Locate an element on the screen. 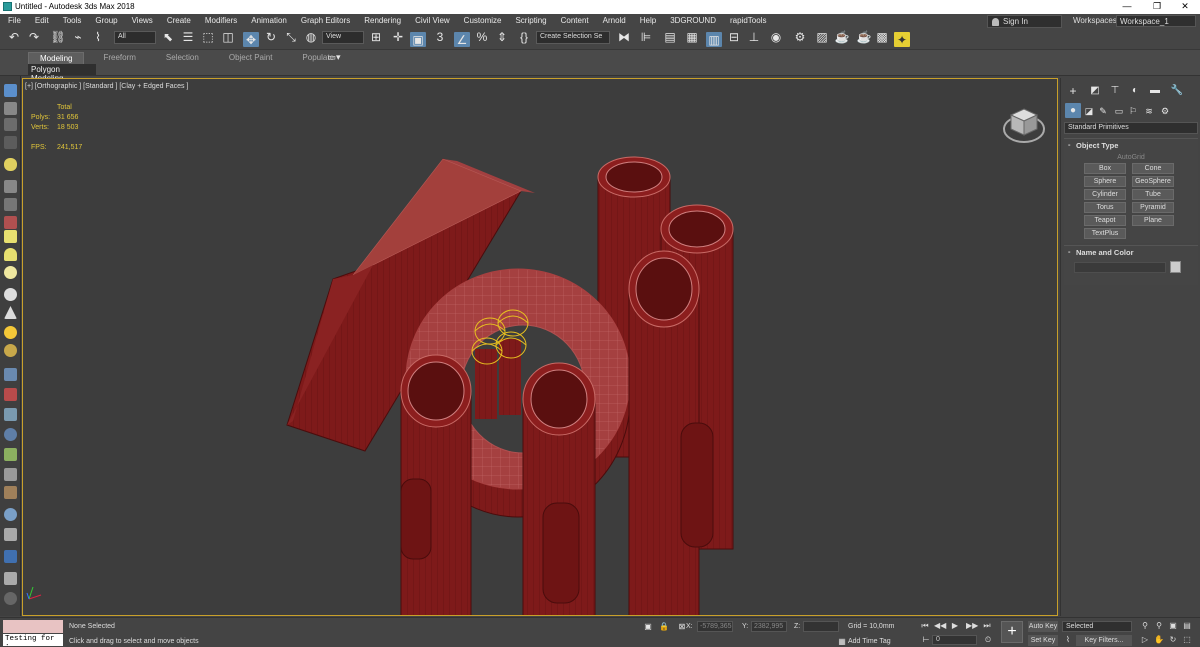 The image size is (1200, 647). bind-spacewarp-icon: ⌇ is located at coordinates (98, 37).